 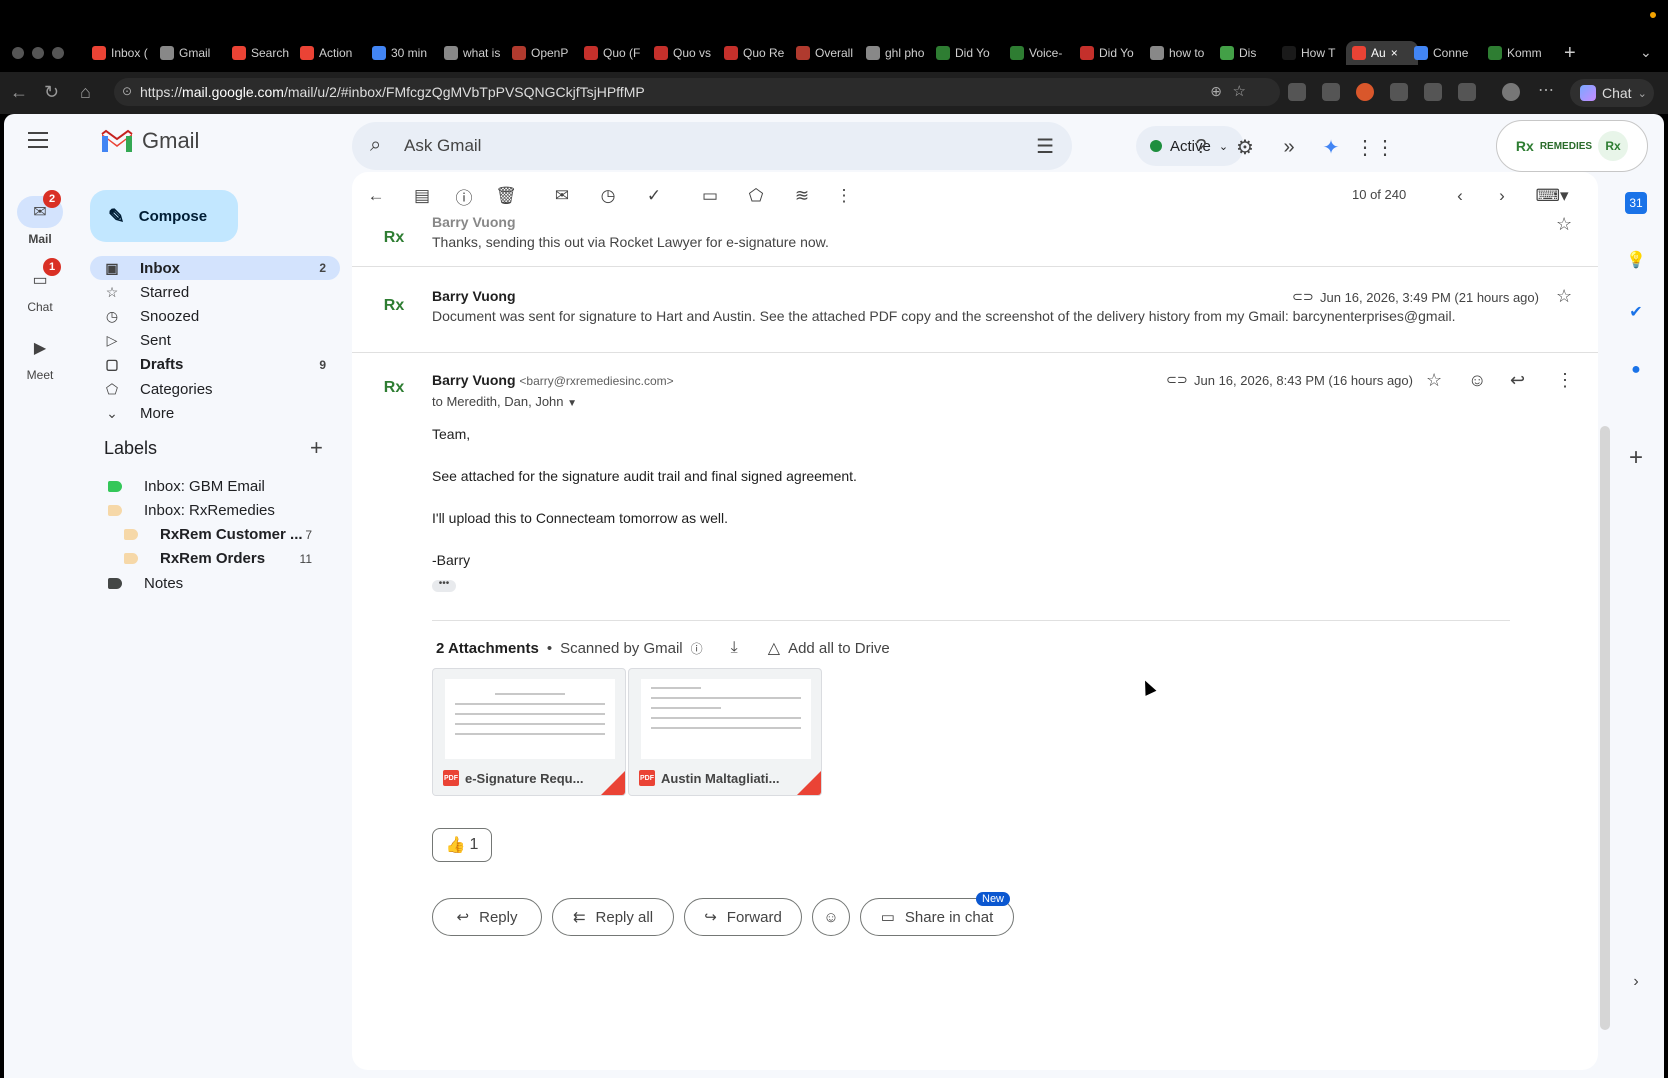 What do you see at coordinates (572, 403) in the screenshot?
I see `show-details-caret-icon: ▼` at bounding box center [572, 403].